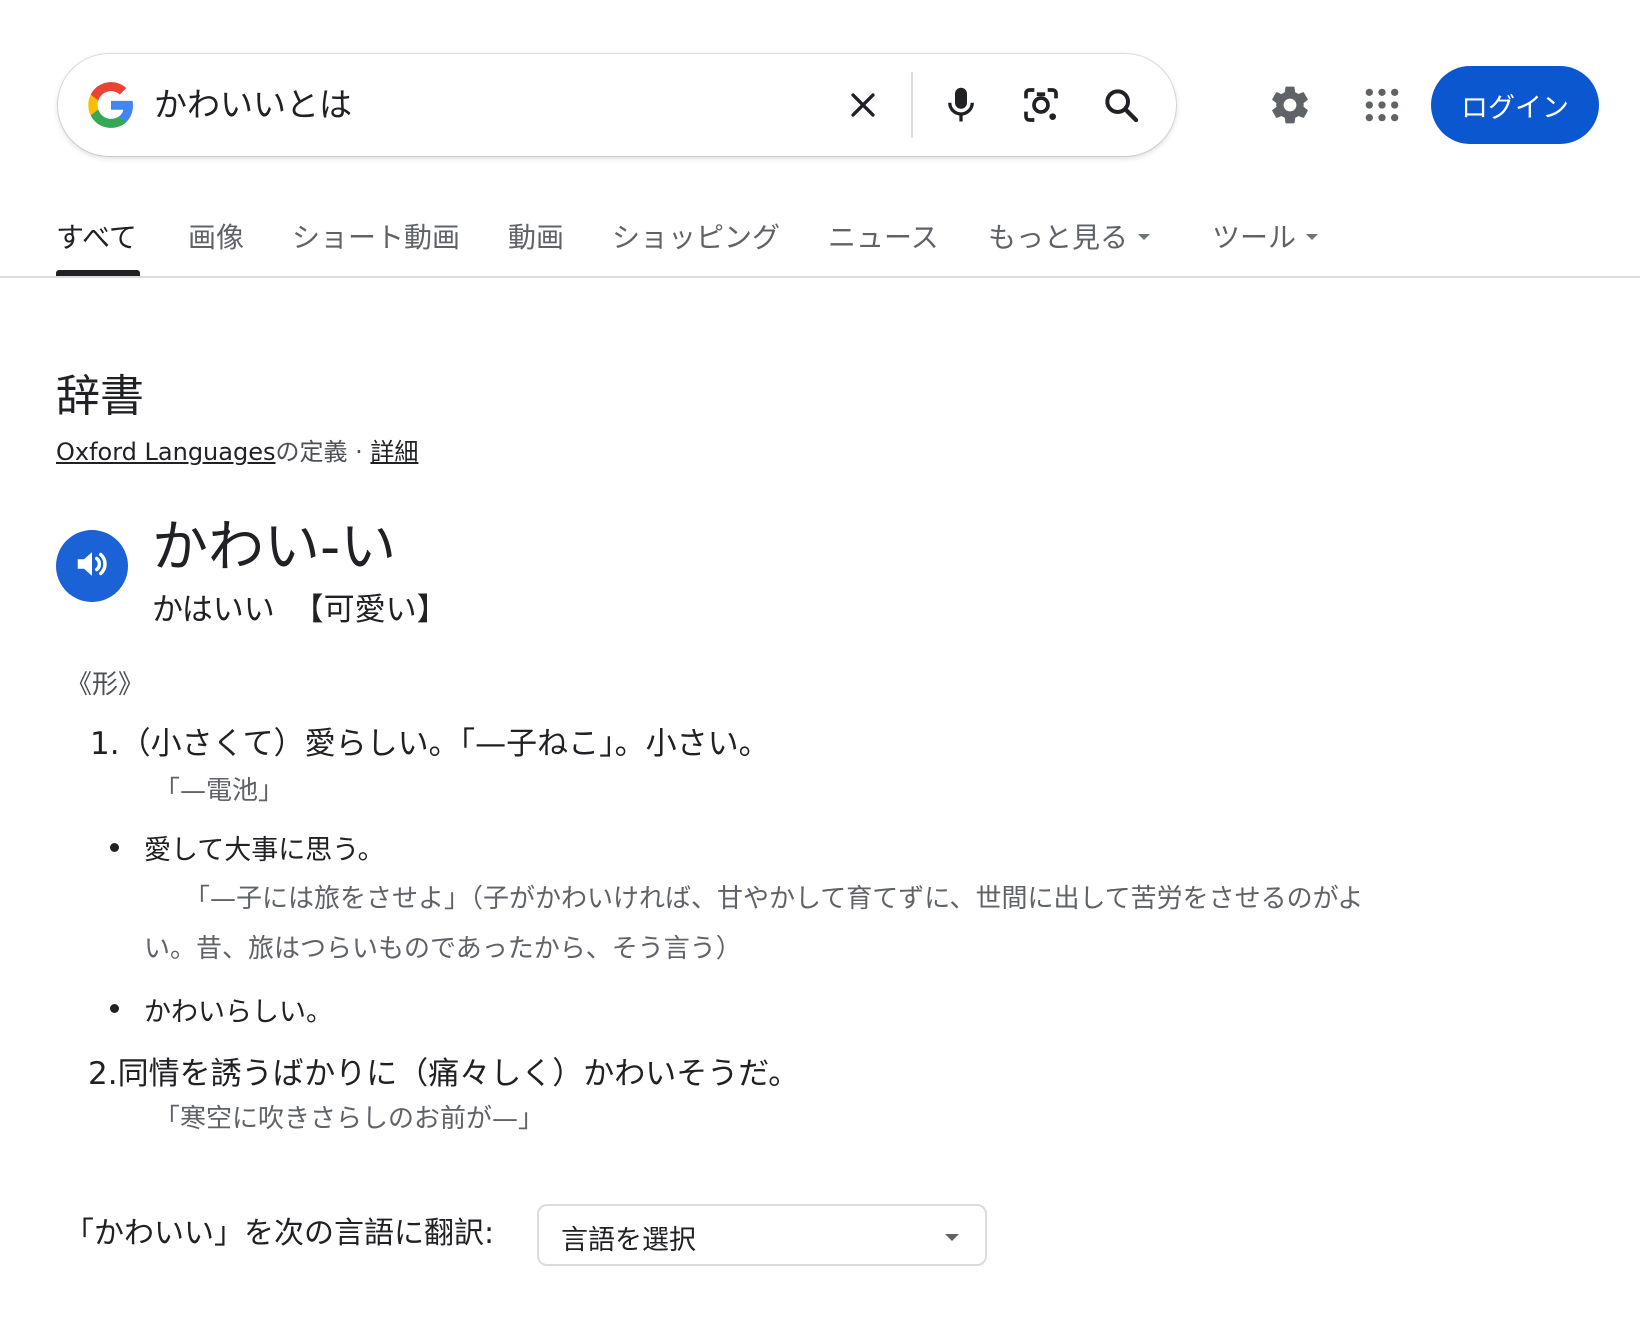  Describe the element at coordinates (863, 105) in the screenshot. I see `clear-icon` at that location.